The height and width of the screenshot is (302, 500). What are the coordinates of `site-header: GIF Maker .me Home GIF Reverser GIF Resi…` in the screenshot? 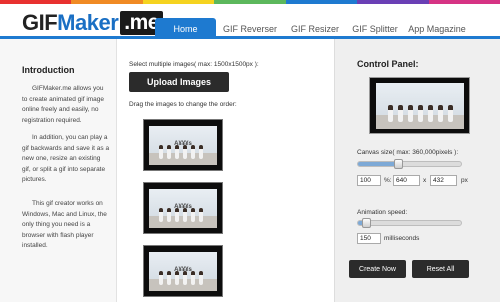 It's located at (250, 22).